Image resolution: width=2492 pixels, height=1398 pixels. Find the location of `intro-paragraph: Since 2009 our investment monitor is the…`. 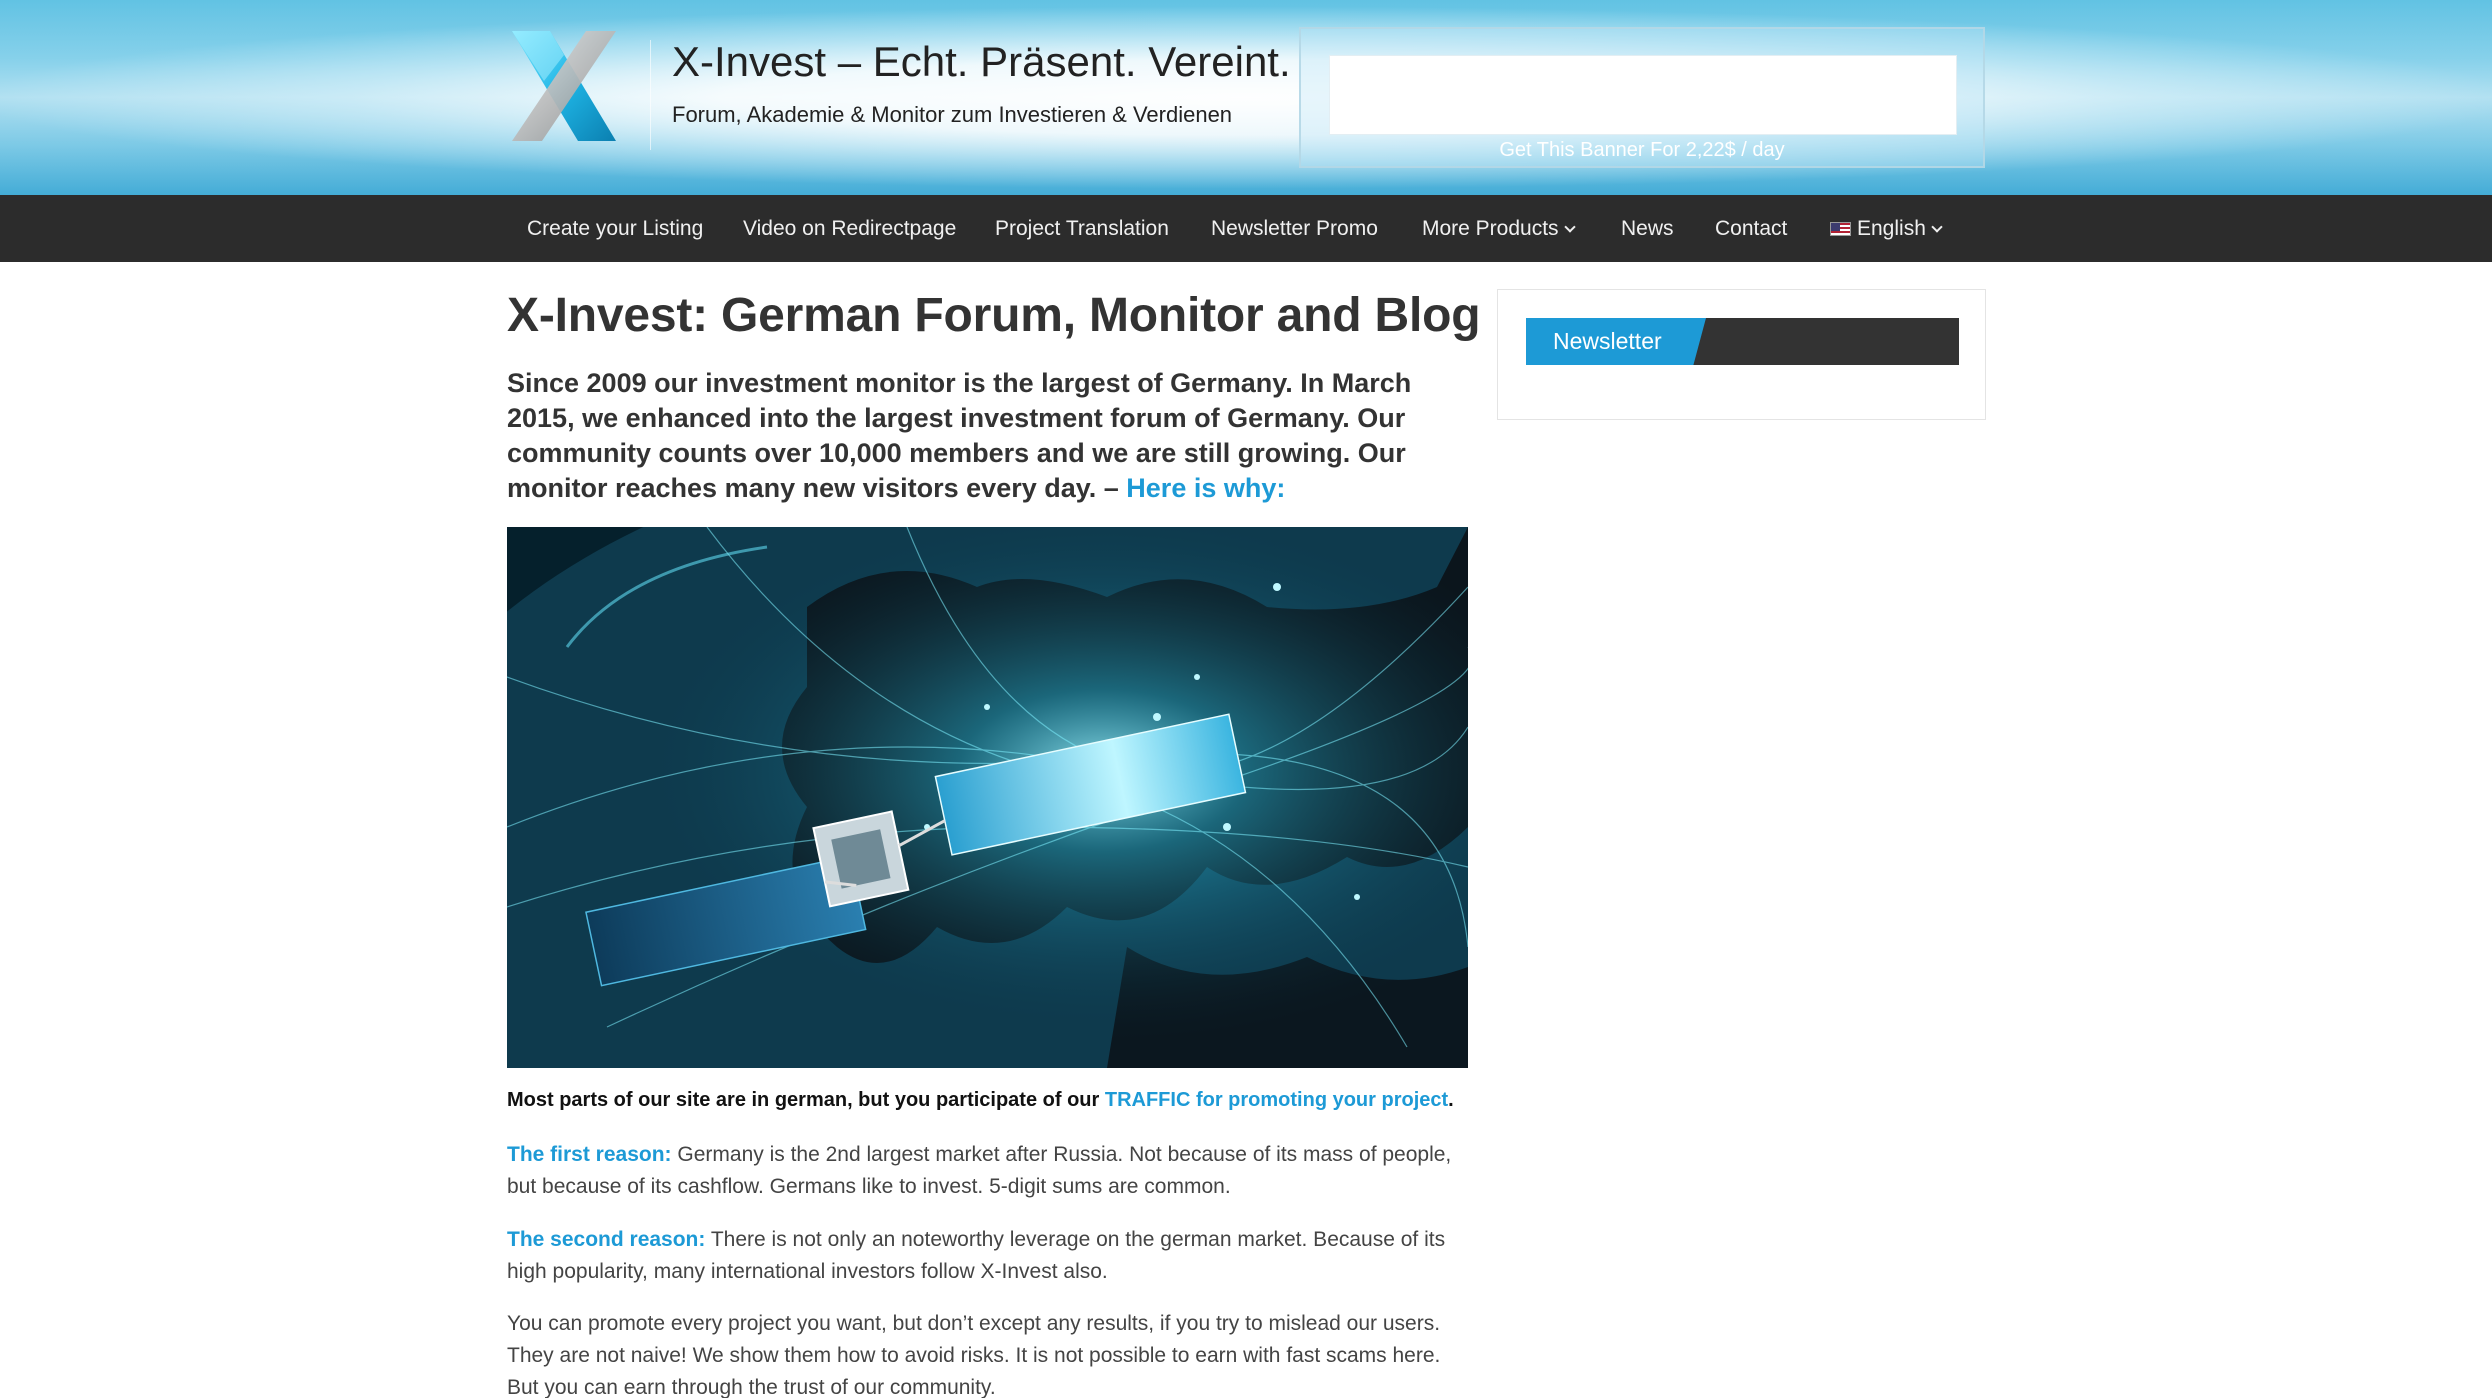

intro-paragraph: Since 2009 our investment monitor is the… is located at coordinates (977, 436).